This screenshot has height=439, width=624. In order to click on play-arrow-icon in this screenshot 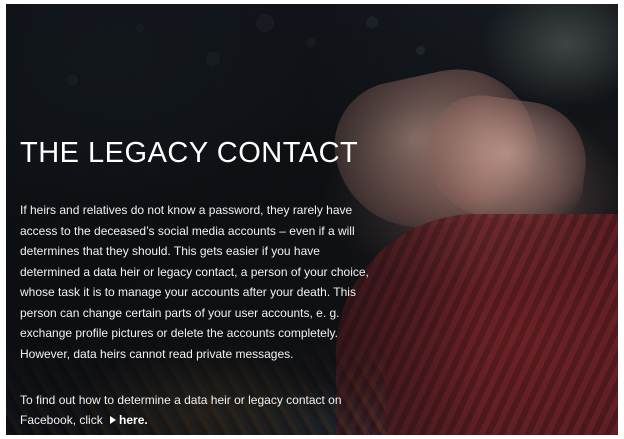, I will do `click(113, 420)`.